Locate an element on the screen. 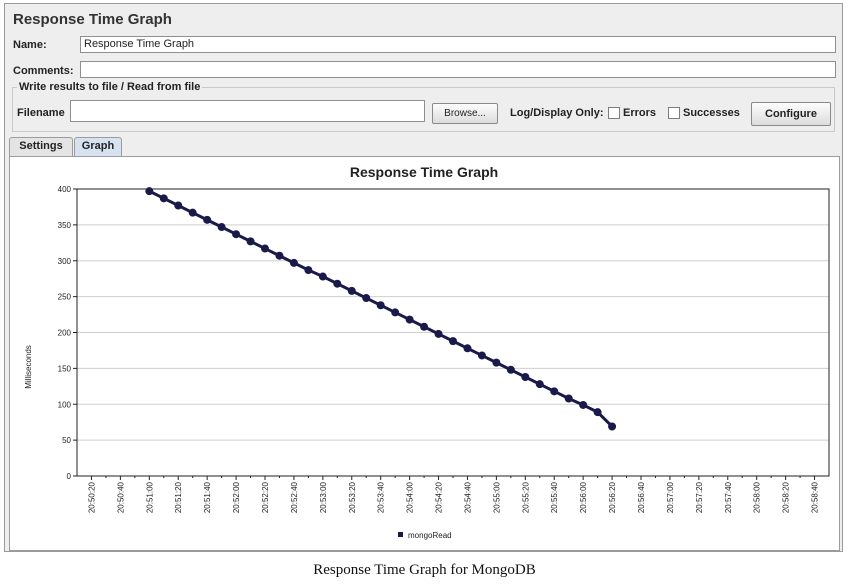 The width and height of the screenshot is (849, 586). x-tick-label: 20:55:20 is located at coordinates (525, 497).